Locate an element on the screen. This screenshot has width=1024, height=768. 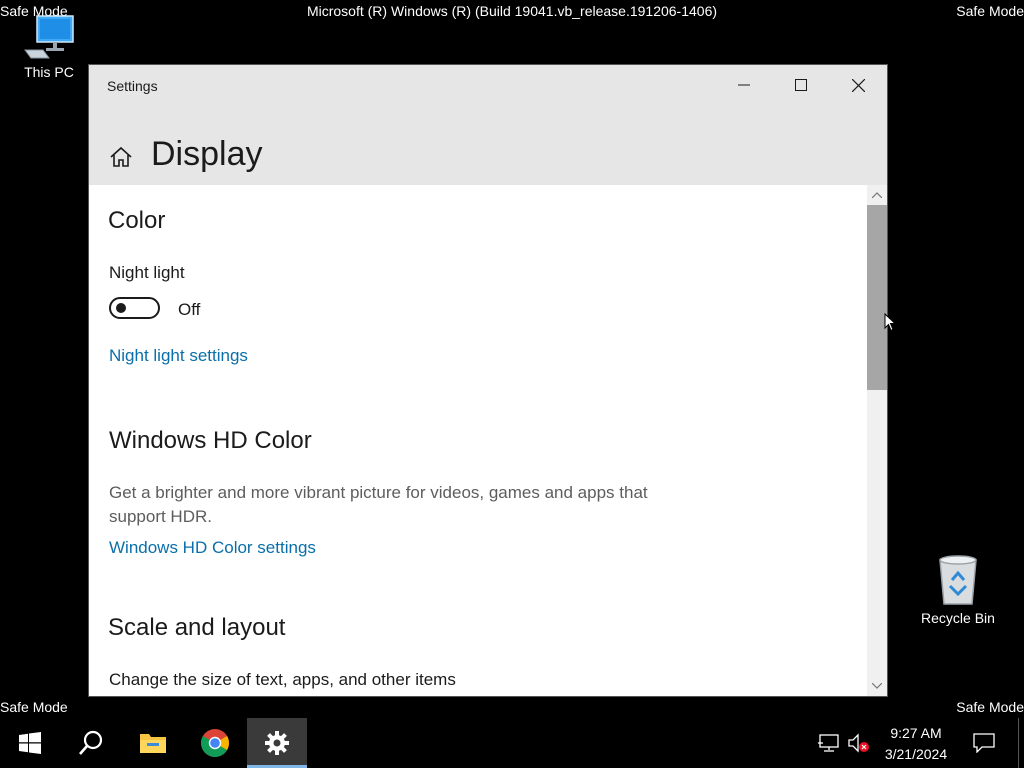
vertical-scrollbar is located at coordinates (877, 440).